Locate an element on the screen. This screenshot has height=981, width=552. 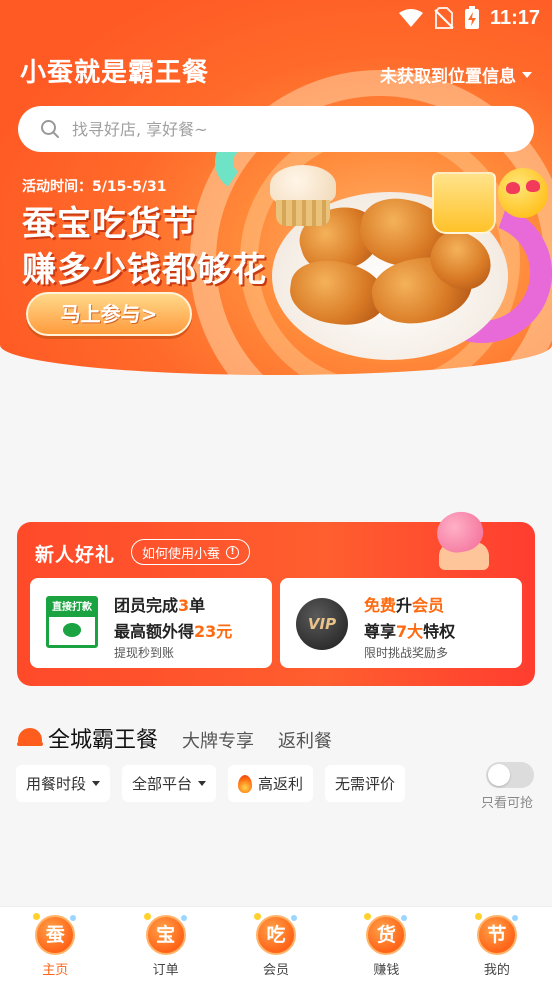
meal-time-label: 用餐时段 is located at coordinates (56, 784).